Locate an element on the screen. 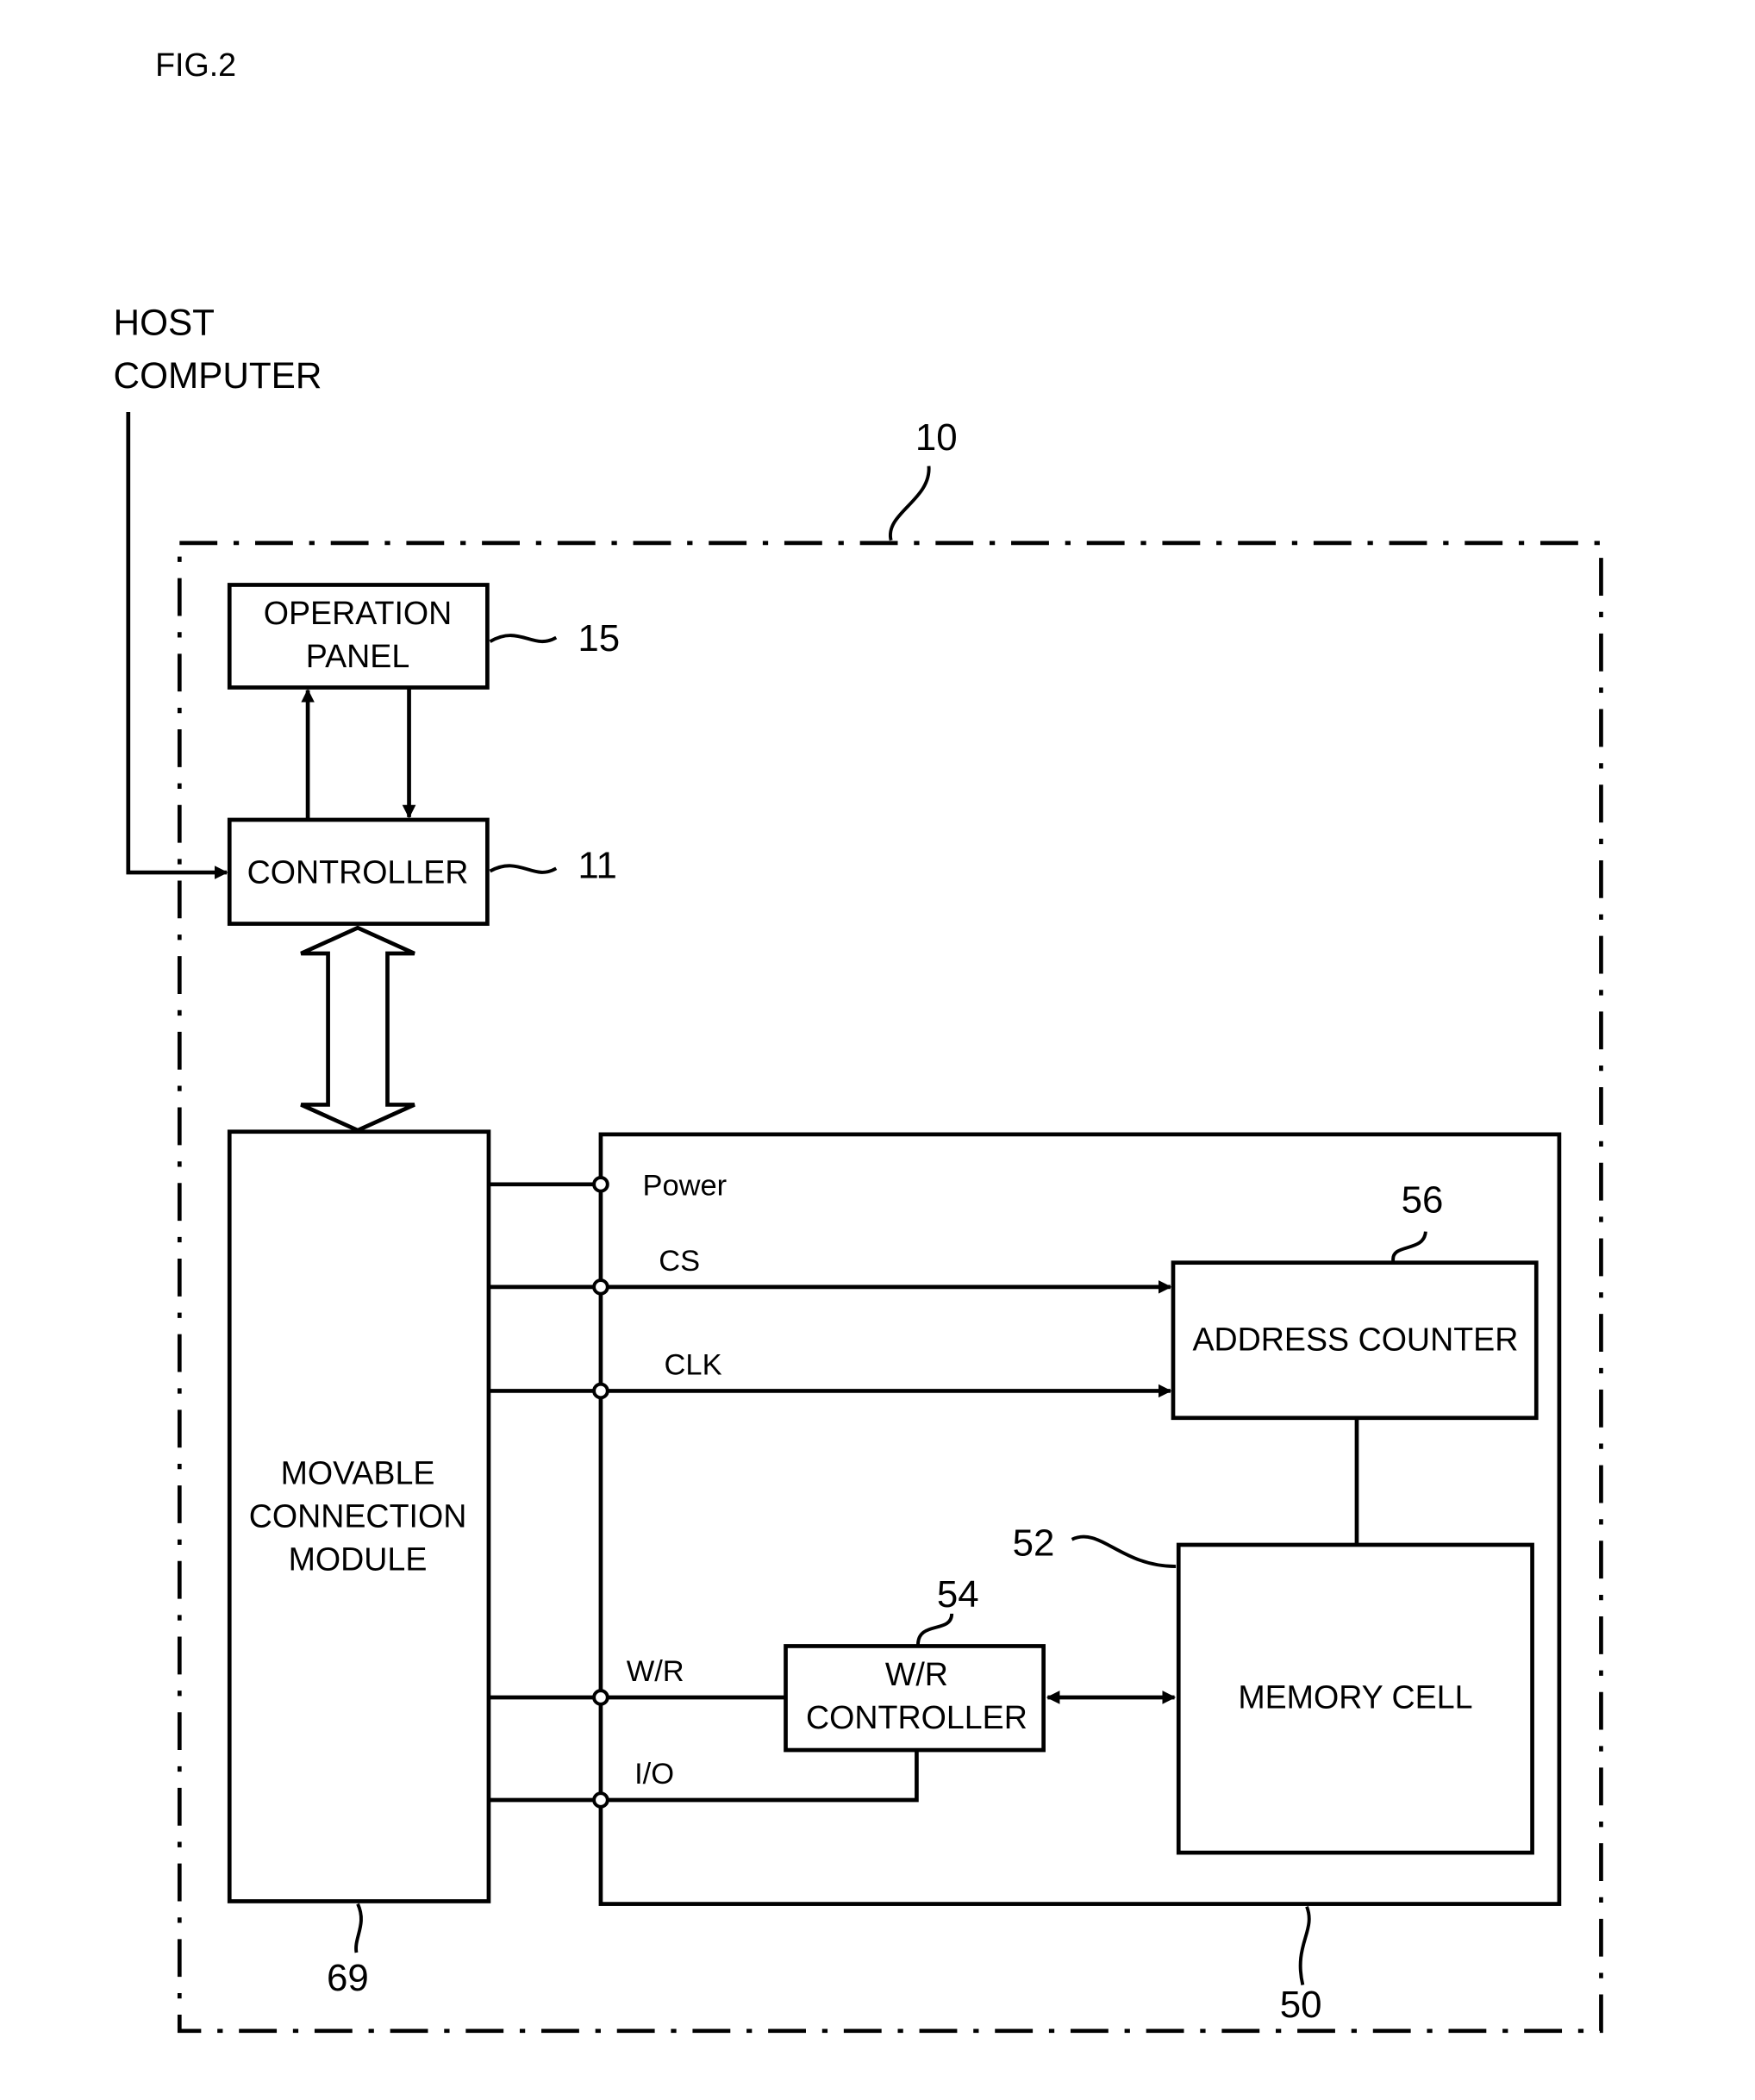 Image resolution: width=1755 pixels, height=2100 pixels. wr-controller-ref-leader is located at coordinates (935, 1629).